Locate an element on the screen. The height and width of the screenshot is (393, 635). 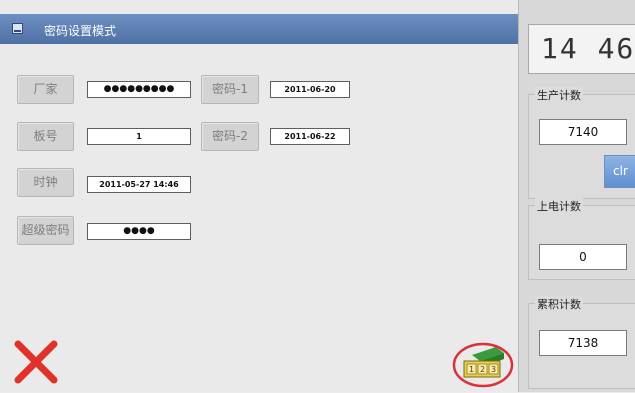
svg-text: 1 is located at coordinates (471, 369).